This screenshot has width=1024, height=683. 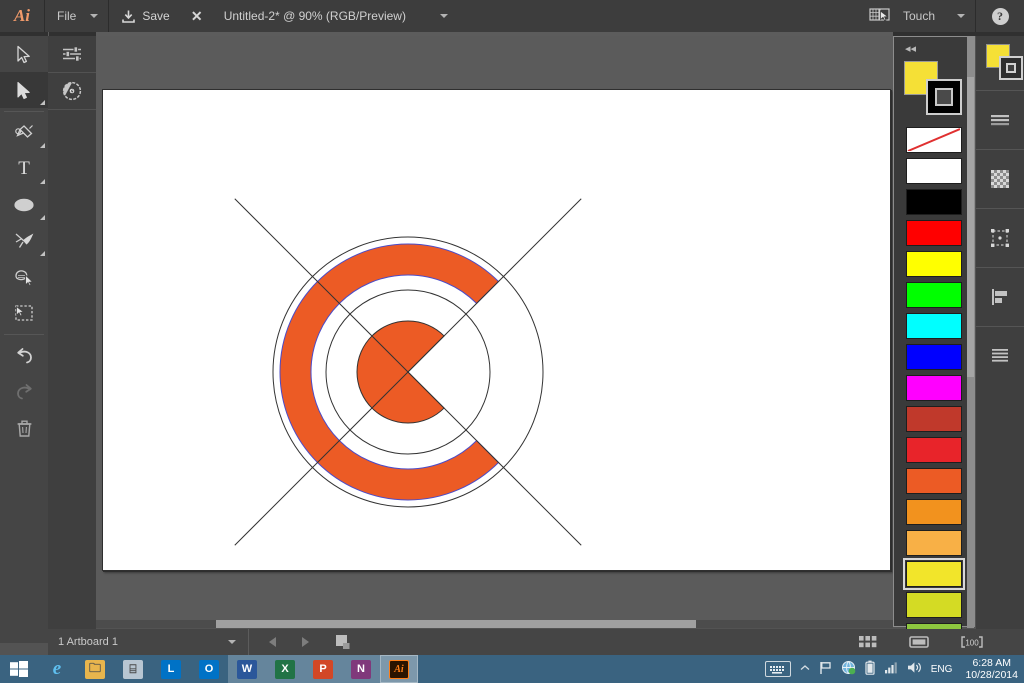 I want to click on save-button: Save, so click(x=145, y=16).